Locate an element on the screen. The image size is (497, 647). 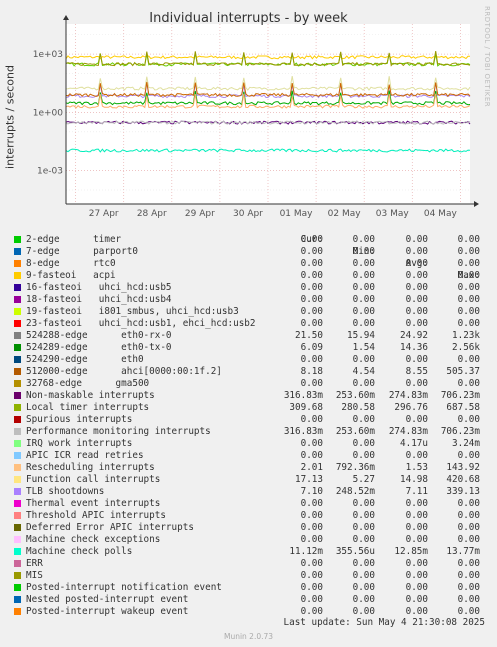
legend-max: 3.24m is located at coordinates (466, 443).